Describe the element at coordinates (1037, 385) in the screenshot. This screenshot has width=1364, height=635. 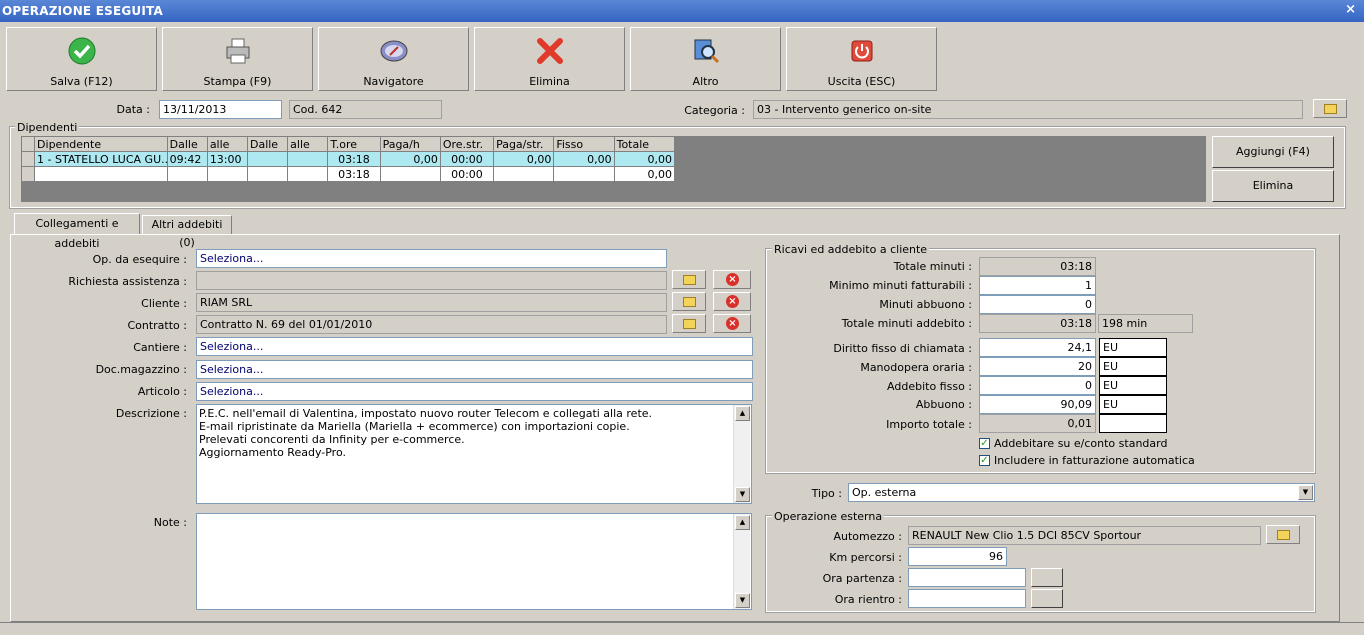
I see `addebito-fisso-field: 0` at that location.